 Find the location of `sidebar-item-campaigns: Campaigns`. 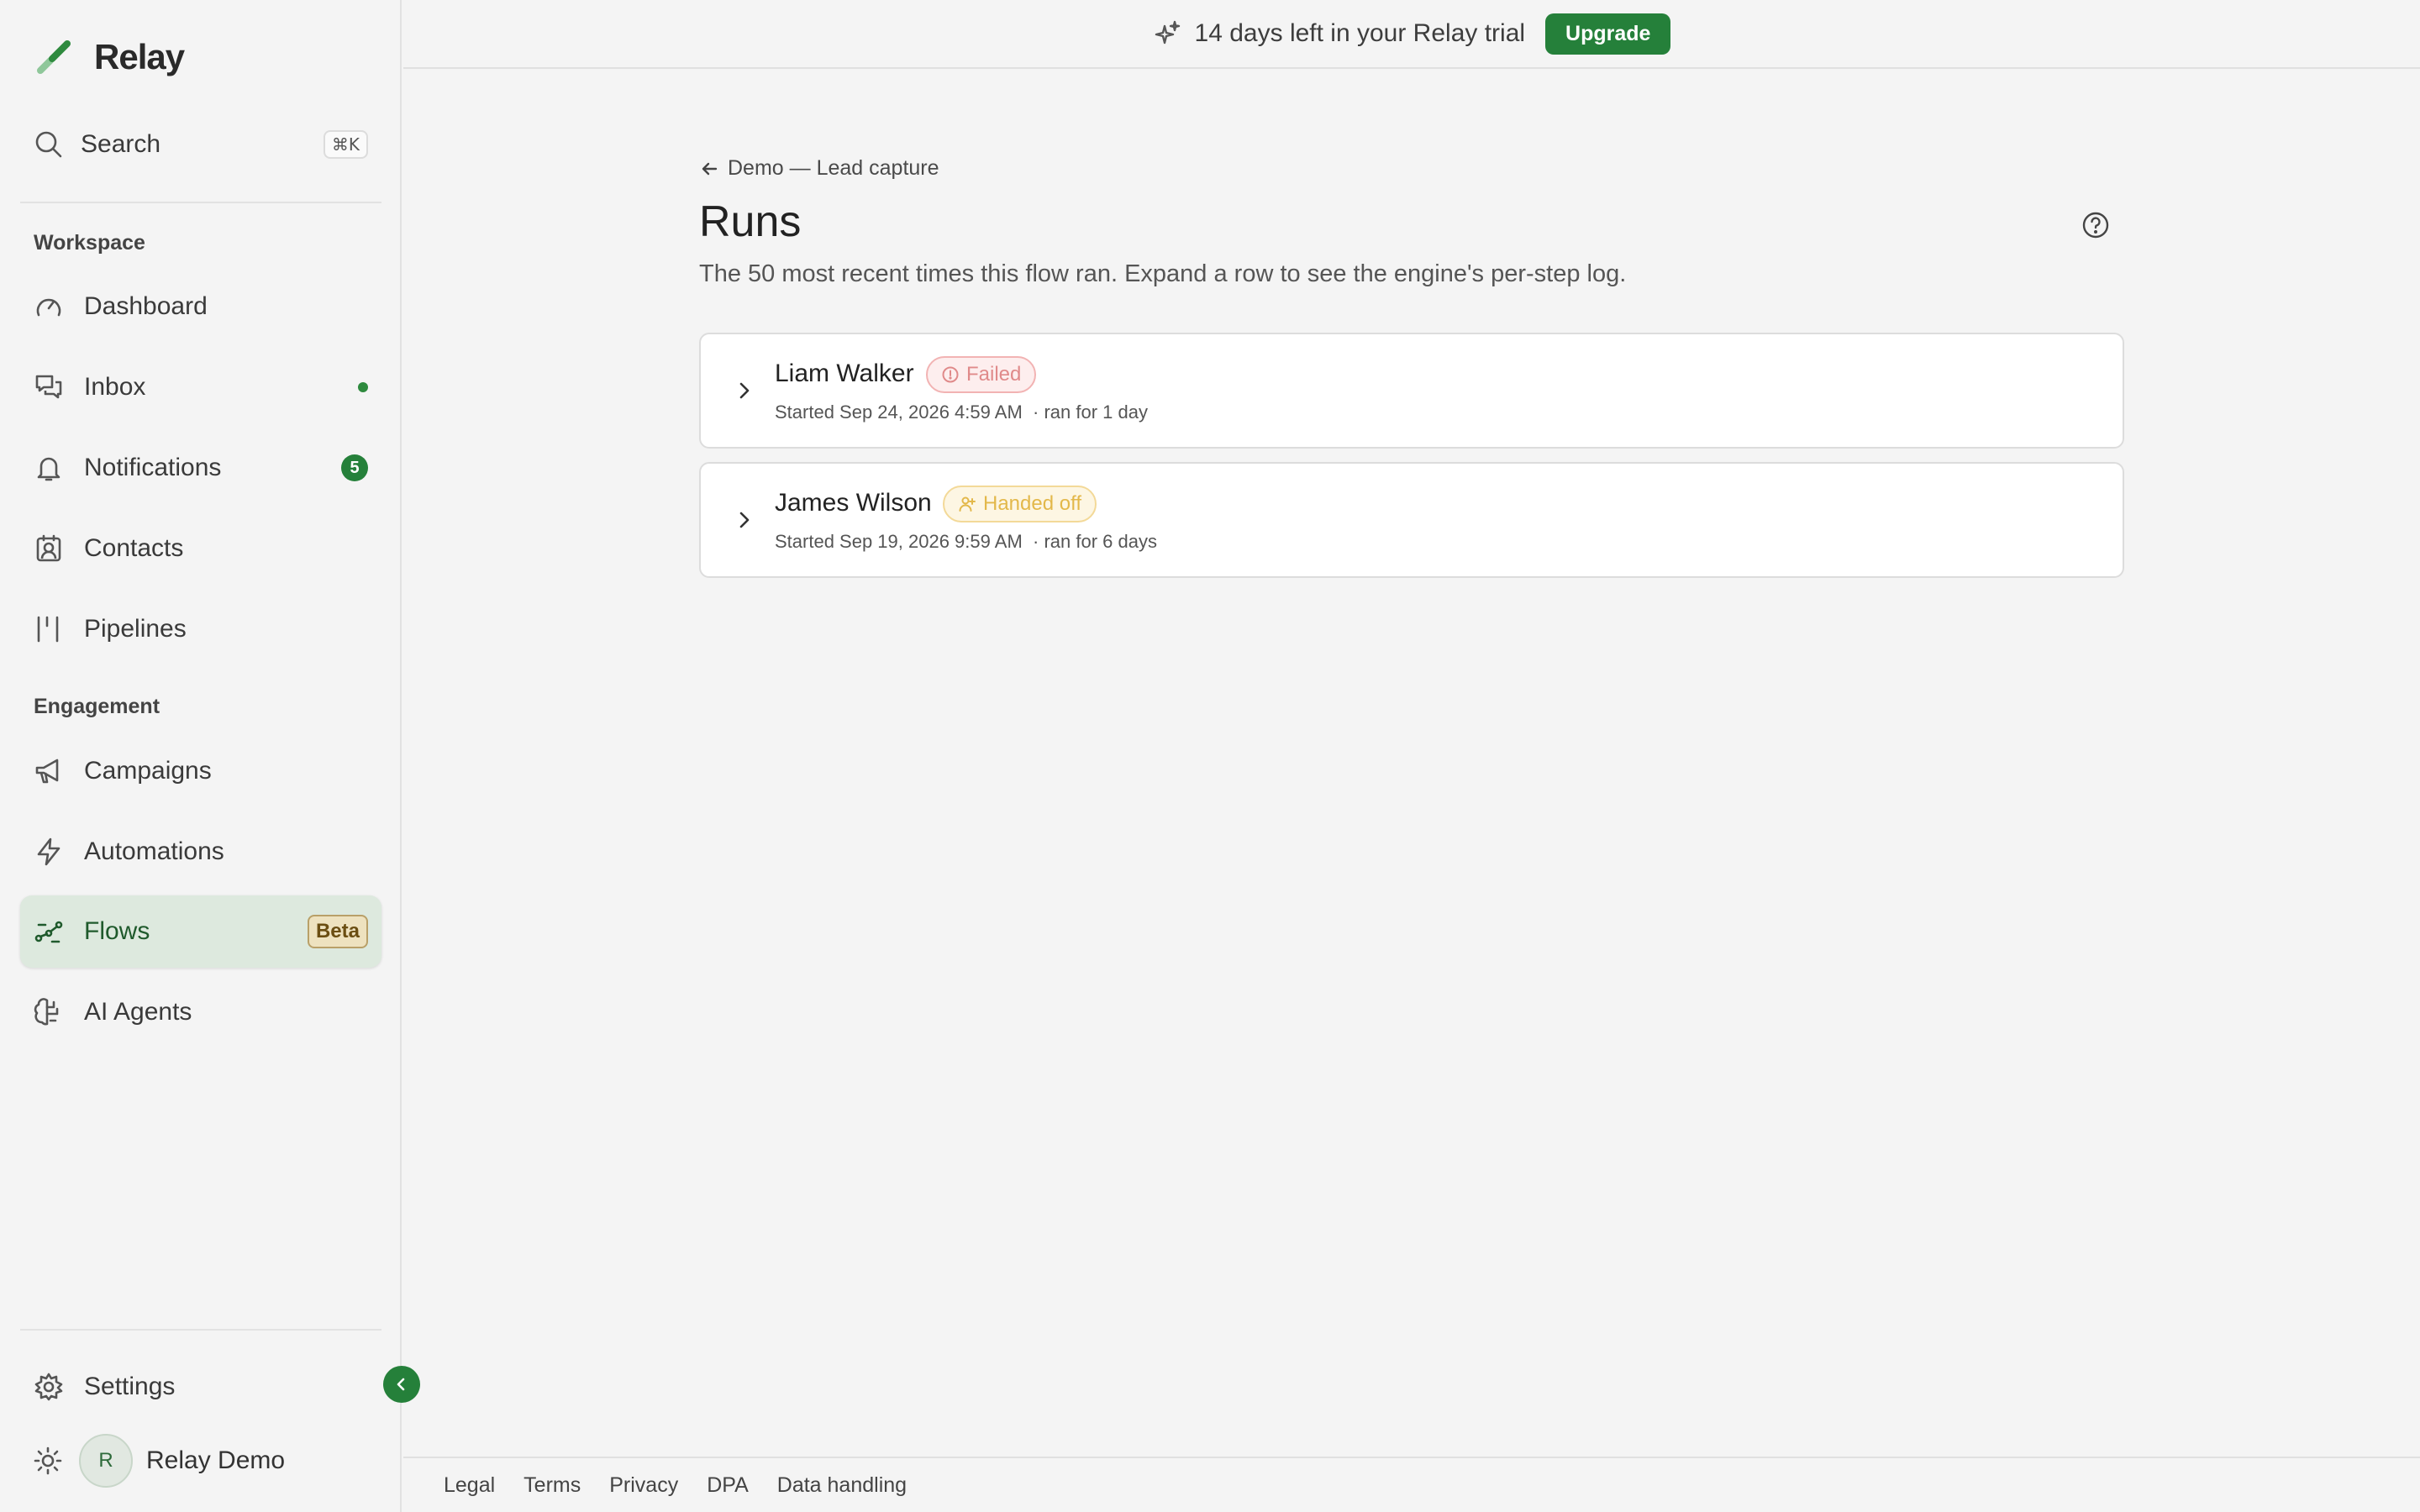

sidebar-item-campaigns: Campaigns is located at coordinates (200, 771).